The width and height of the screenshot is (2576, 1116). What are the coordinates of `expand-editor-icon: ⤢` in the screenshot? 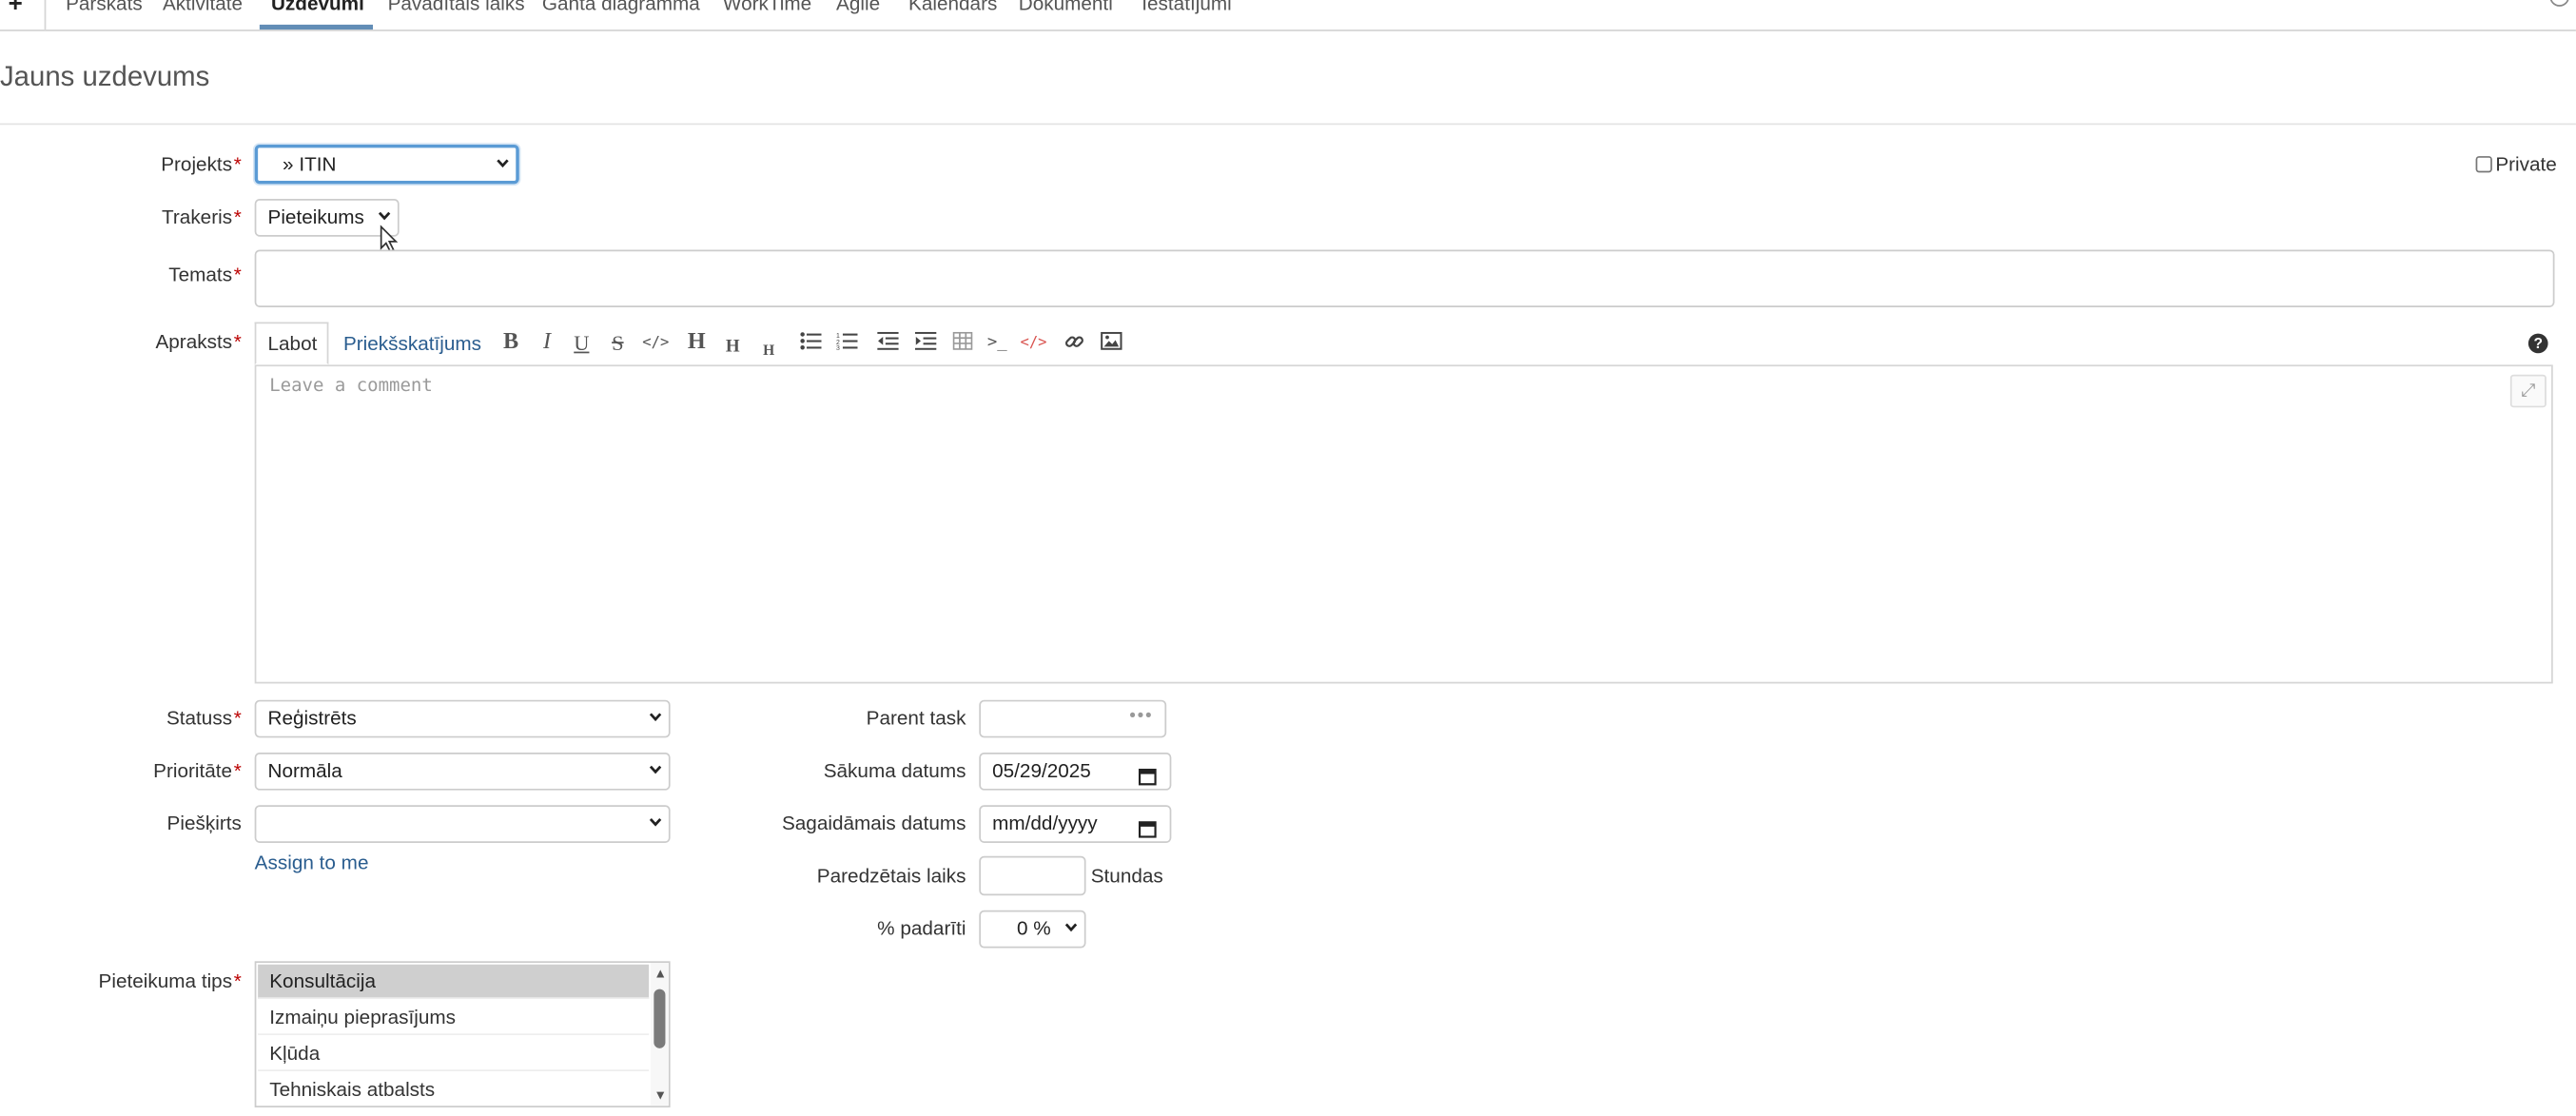 It's located at (2528, 391).